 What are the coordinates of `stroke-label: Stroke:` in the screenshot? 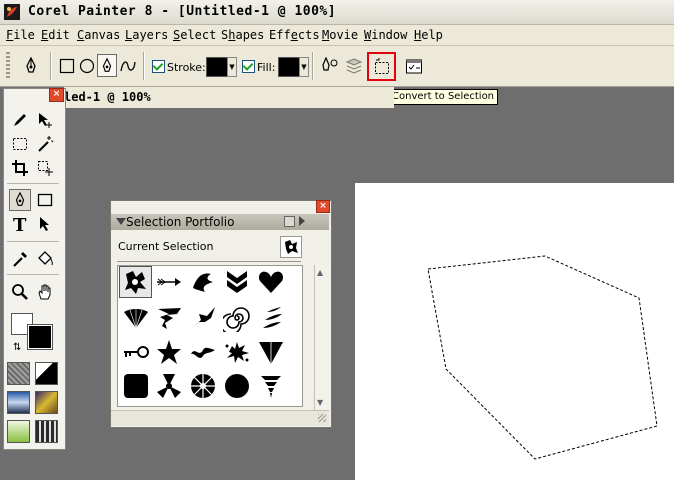 It's located at (186, 67).